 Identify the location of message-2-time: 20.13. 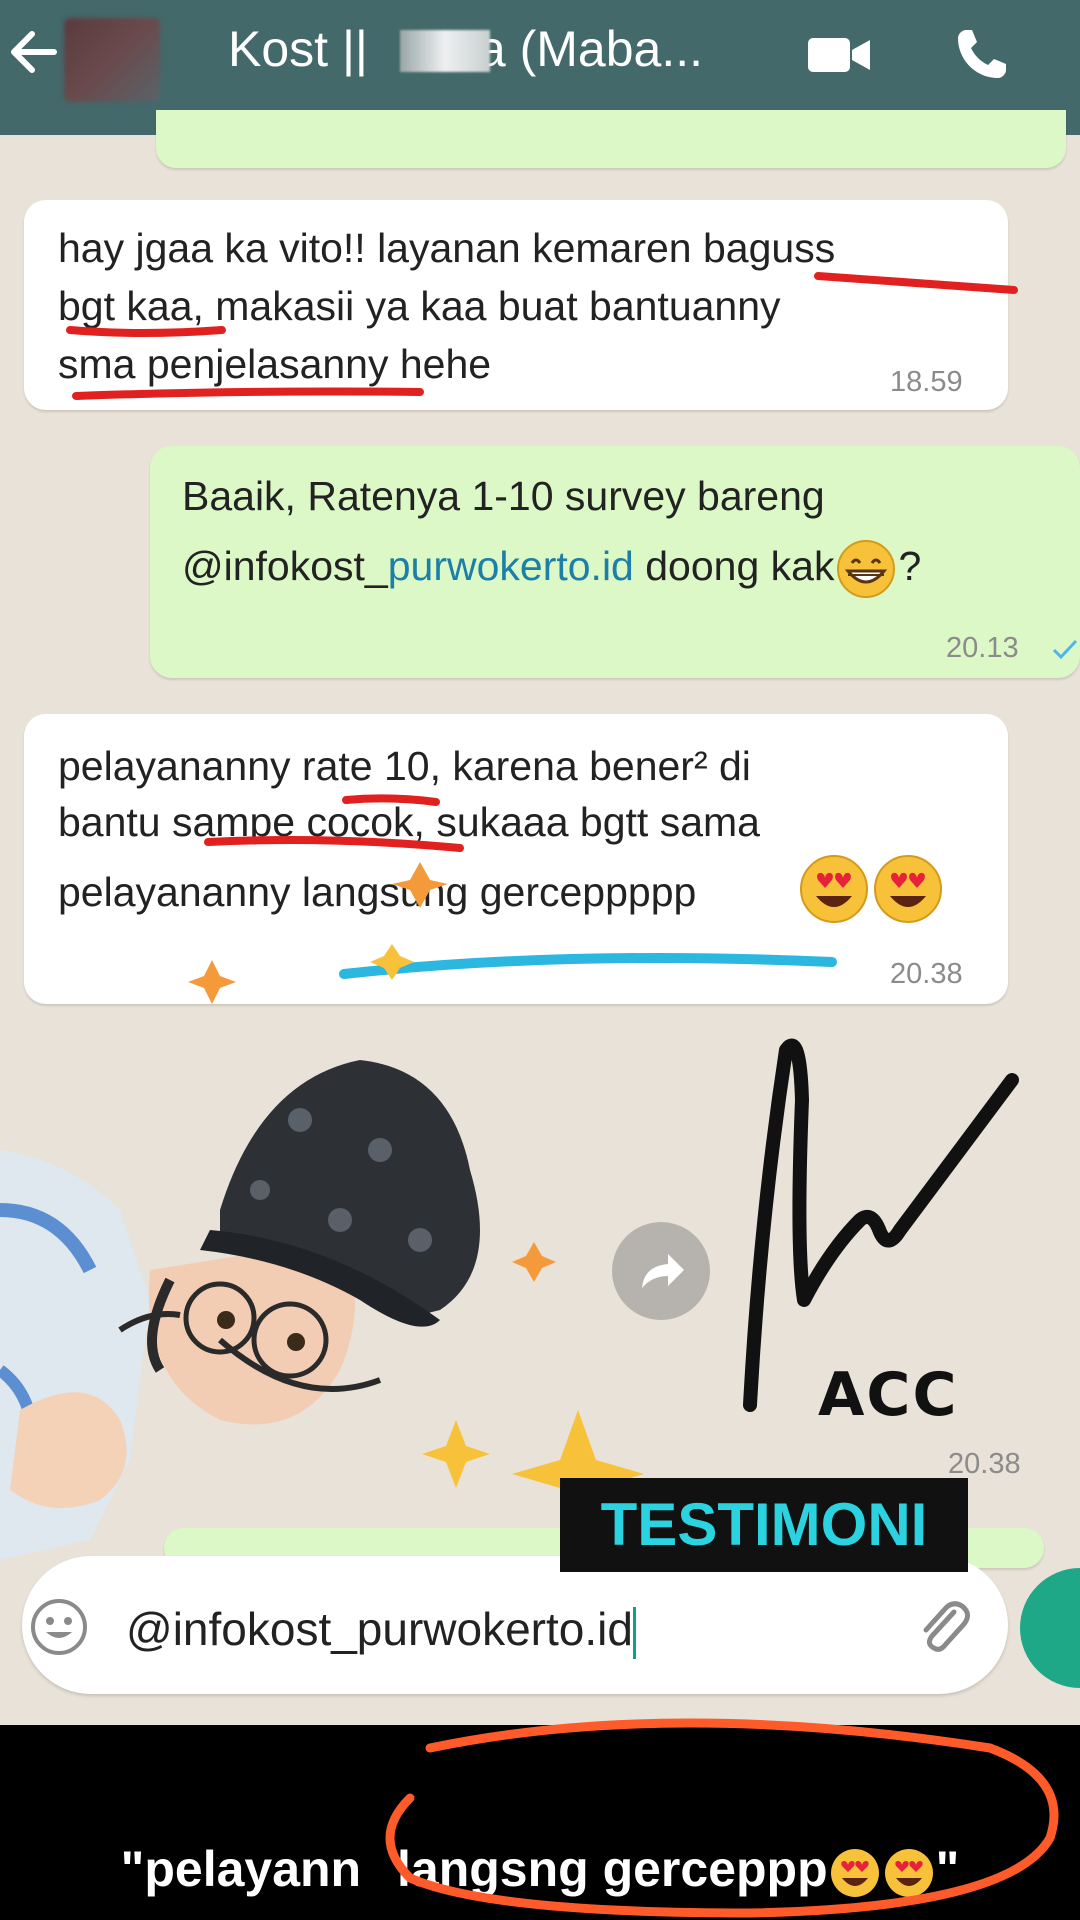
(982, 648).